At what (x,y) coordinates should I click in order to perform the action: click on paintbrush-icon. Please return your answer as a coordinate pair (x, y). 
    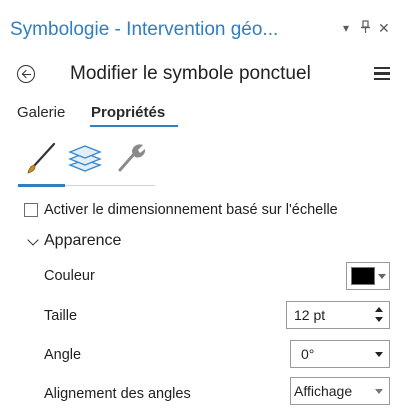
    Looking at the image, I should click on (40, 158).